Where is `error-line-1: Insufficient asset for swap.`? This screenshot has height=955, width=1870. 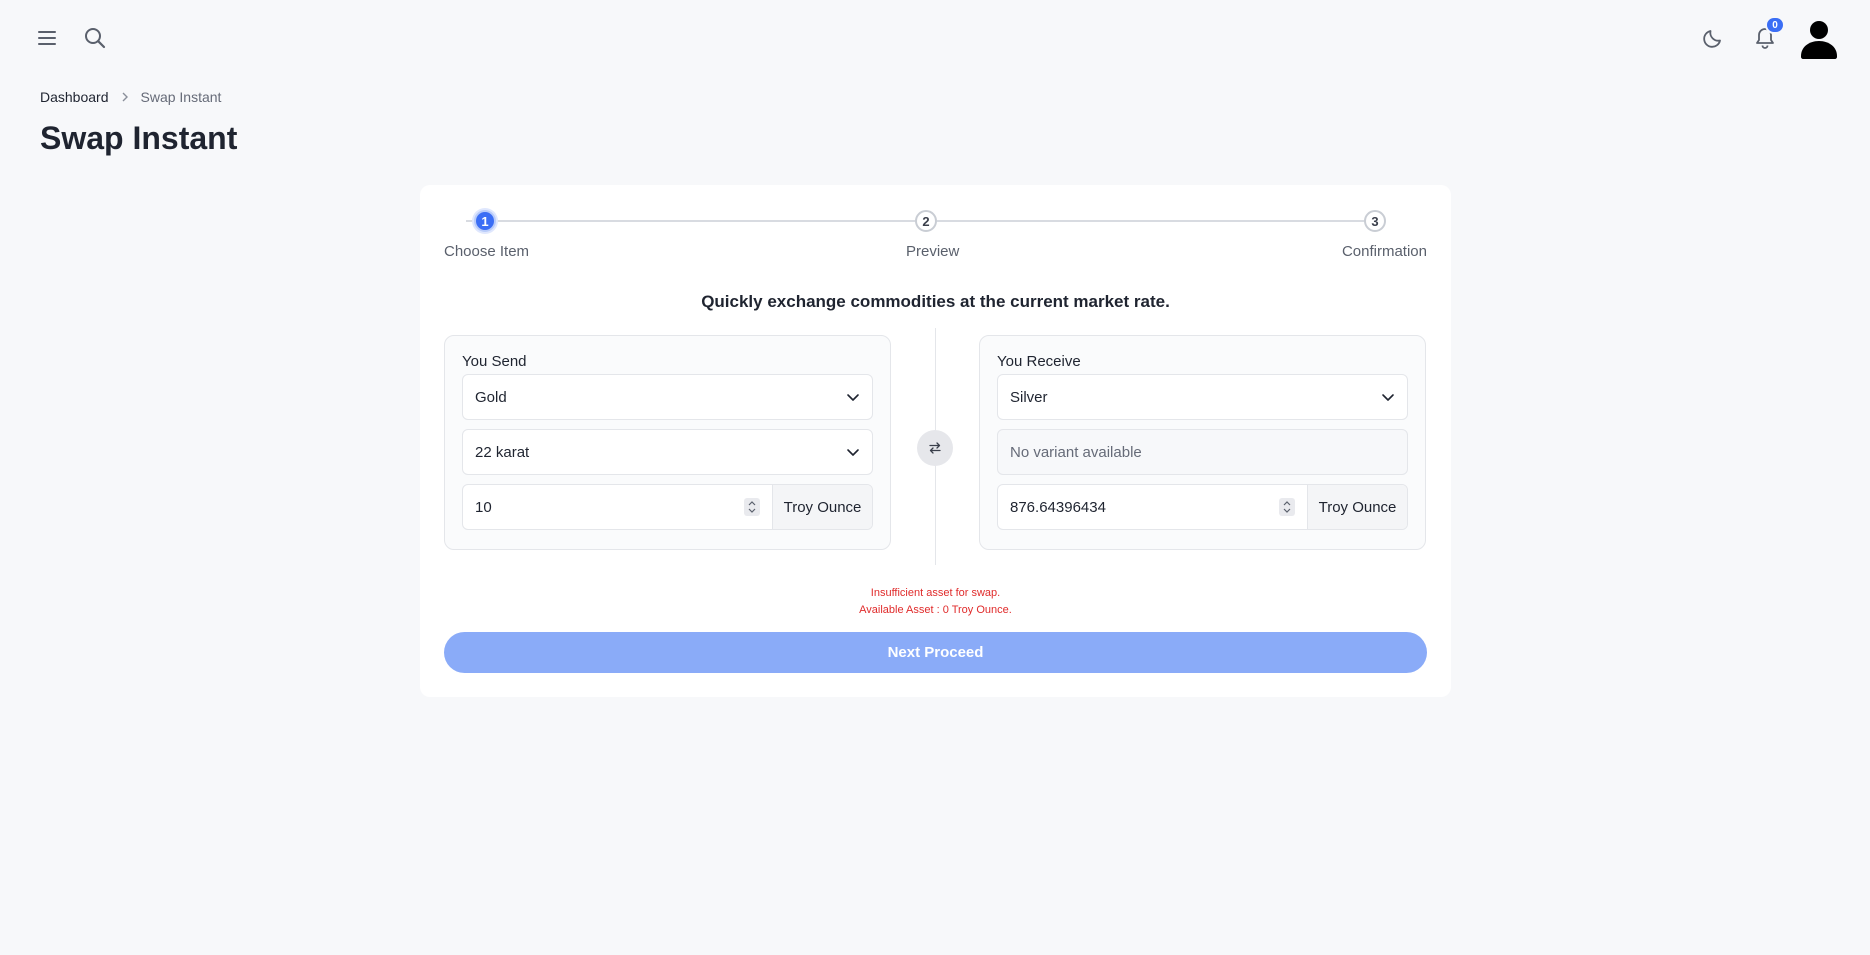 error-line-1: Insufficient asset for swap. is located at coordinates (935, 593).